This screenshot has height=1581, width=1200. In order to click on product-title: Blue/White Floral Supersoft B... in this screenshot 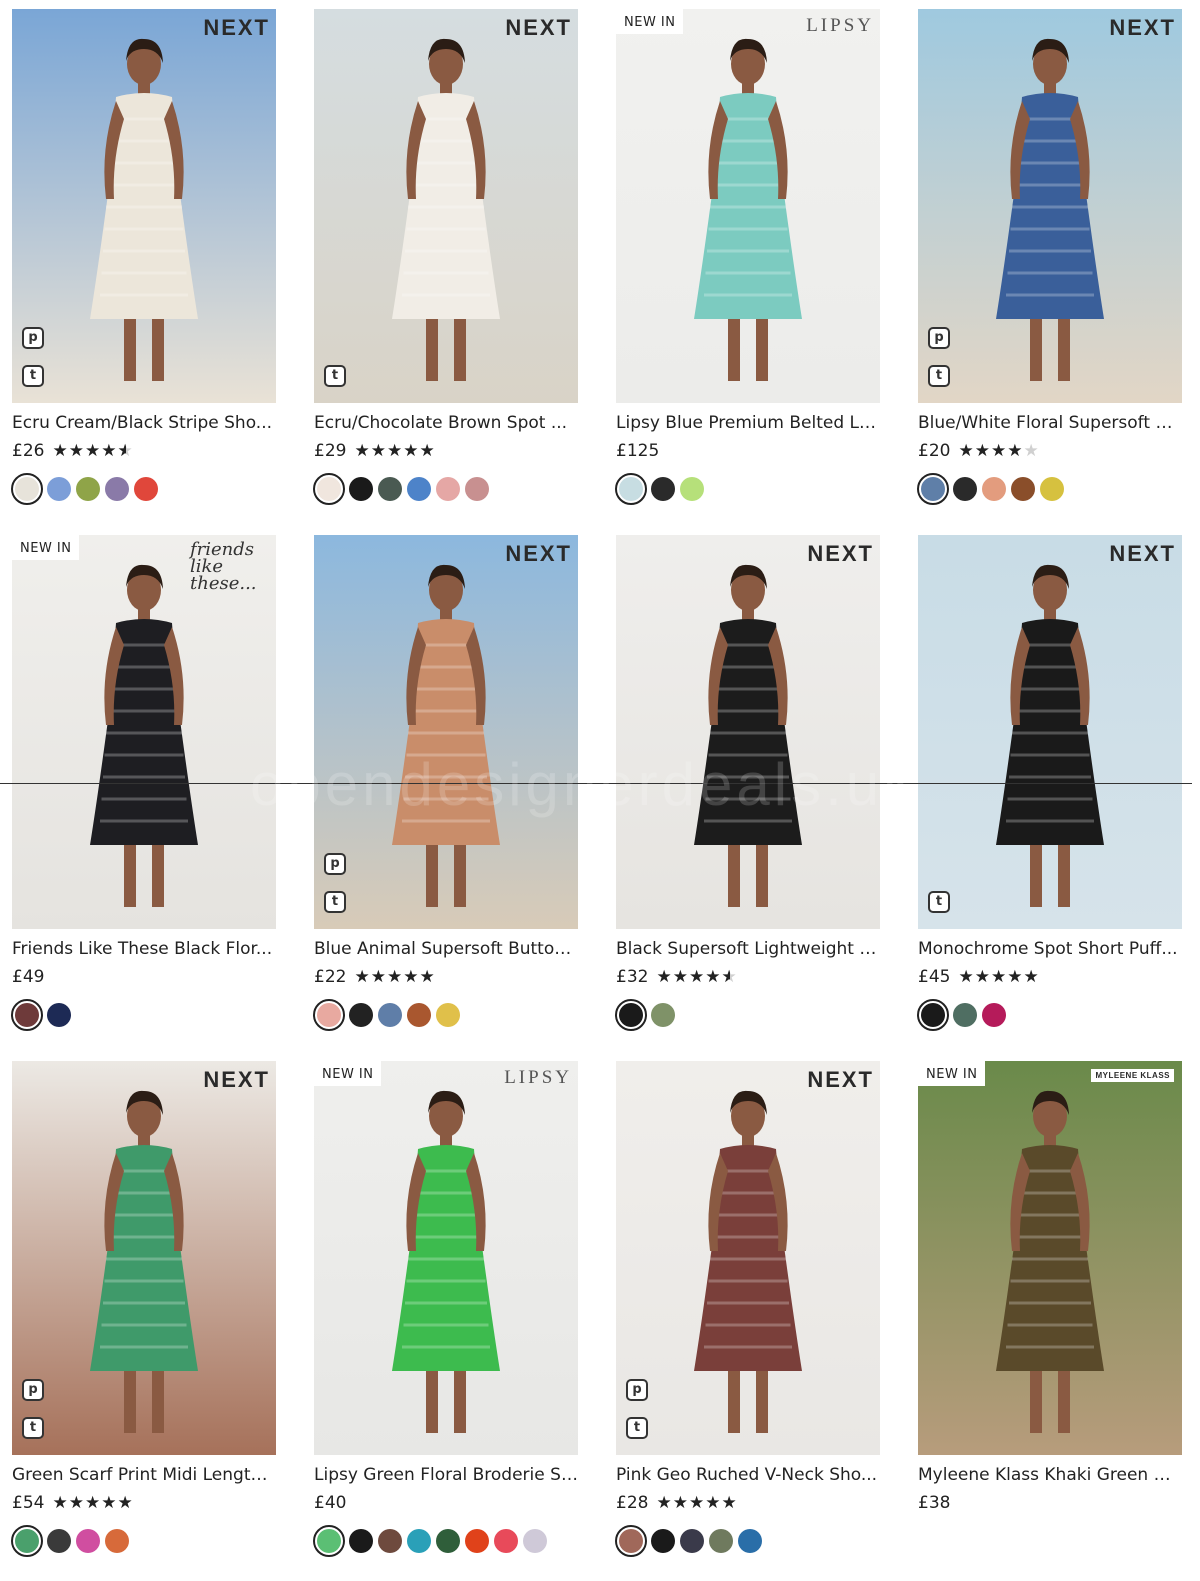, I will do `click(1050, 423)`.